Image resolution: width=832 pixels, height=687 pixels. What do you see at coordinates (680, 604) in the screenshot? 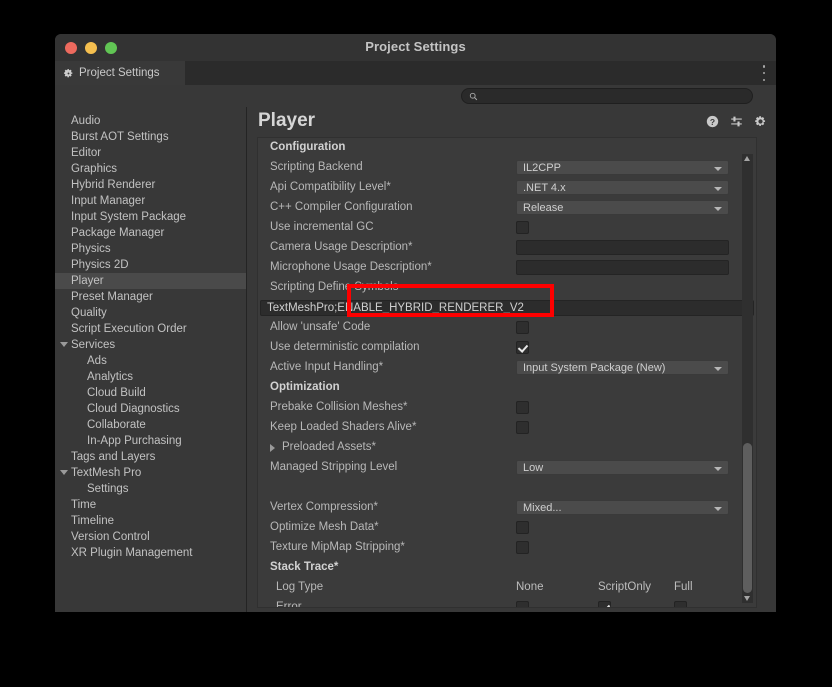
I see `stack-trace-checkbox-full` at bounding box center [680, 604].